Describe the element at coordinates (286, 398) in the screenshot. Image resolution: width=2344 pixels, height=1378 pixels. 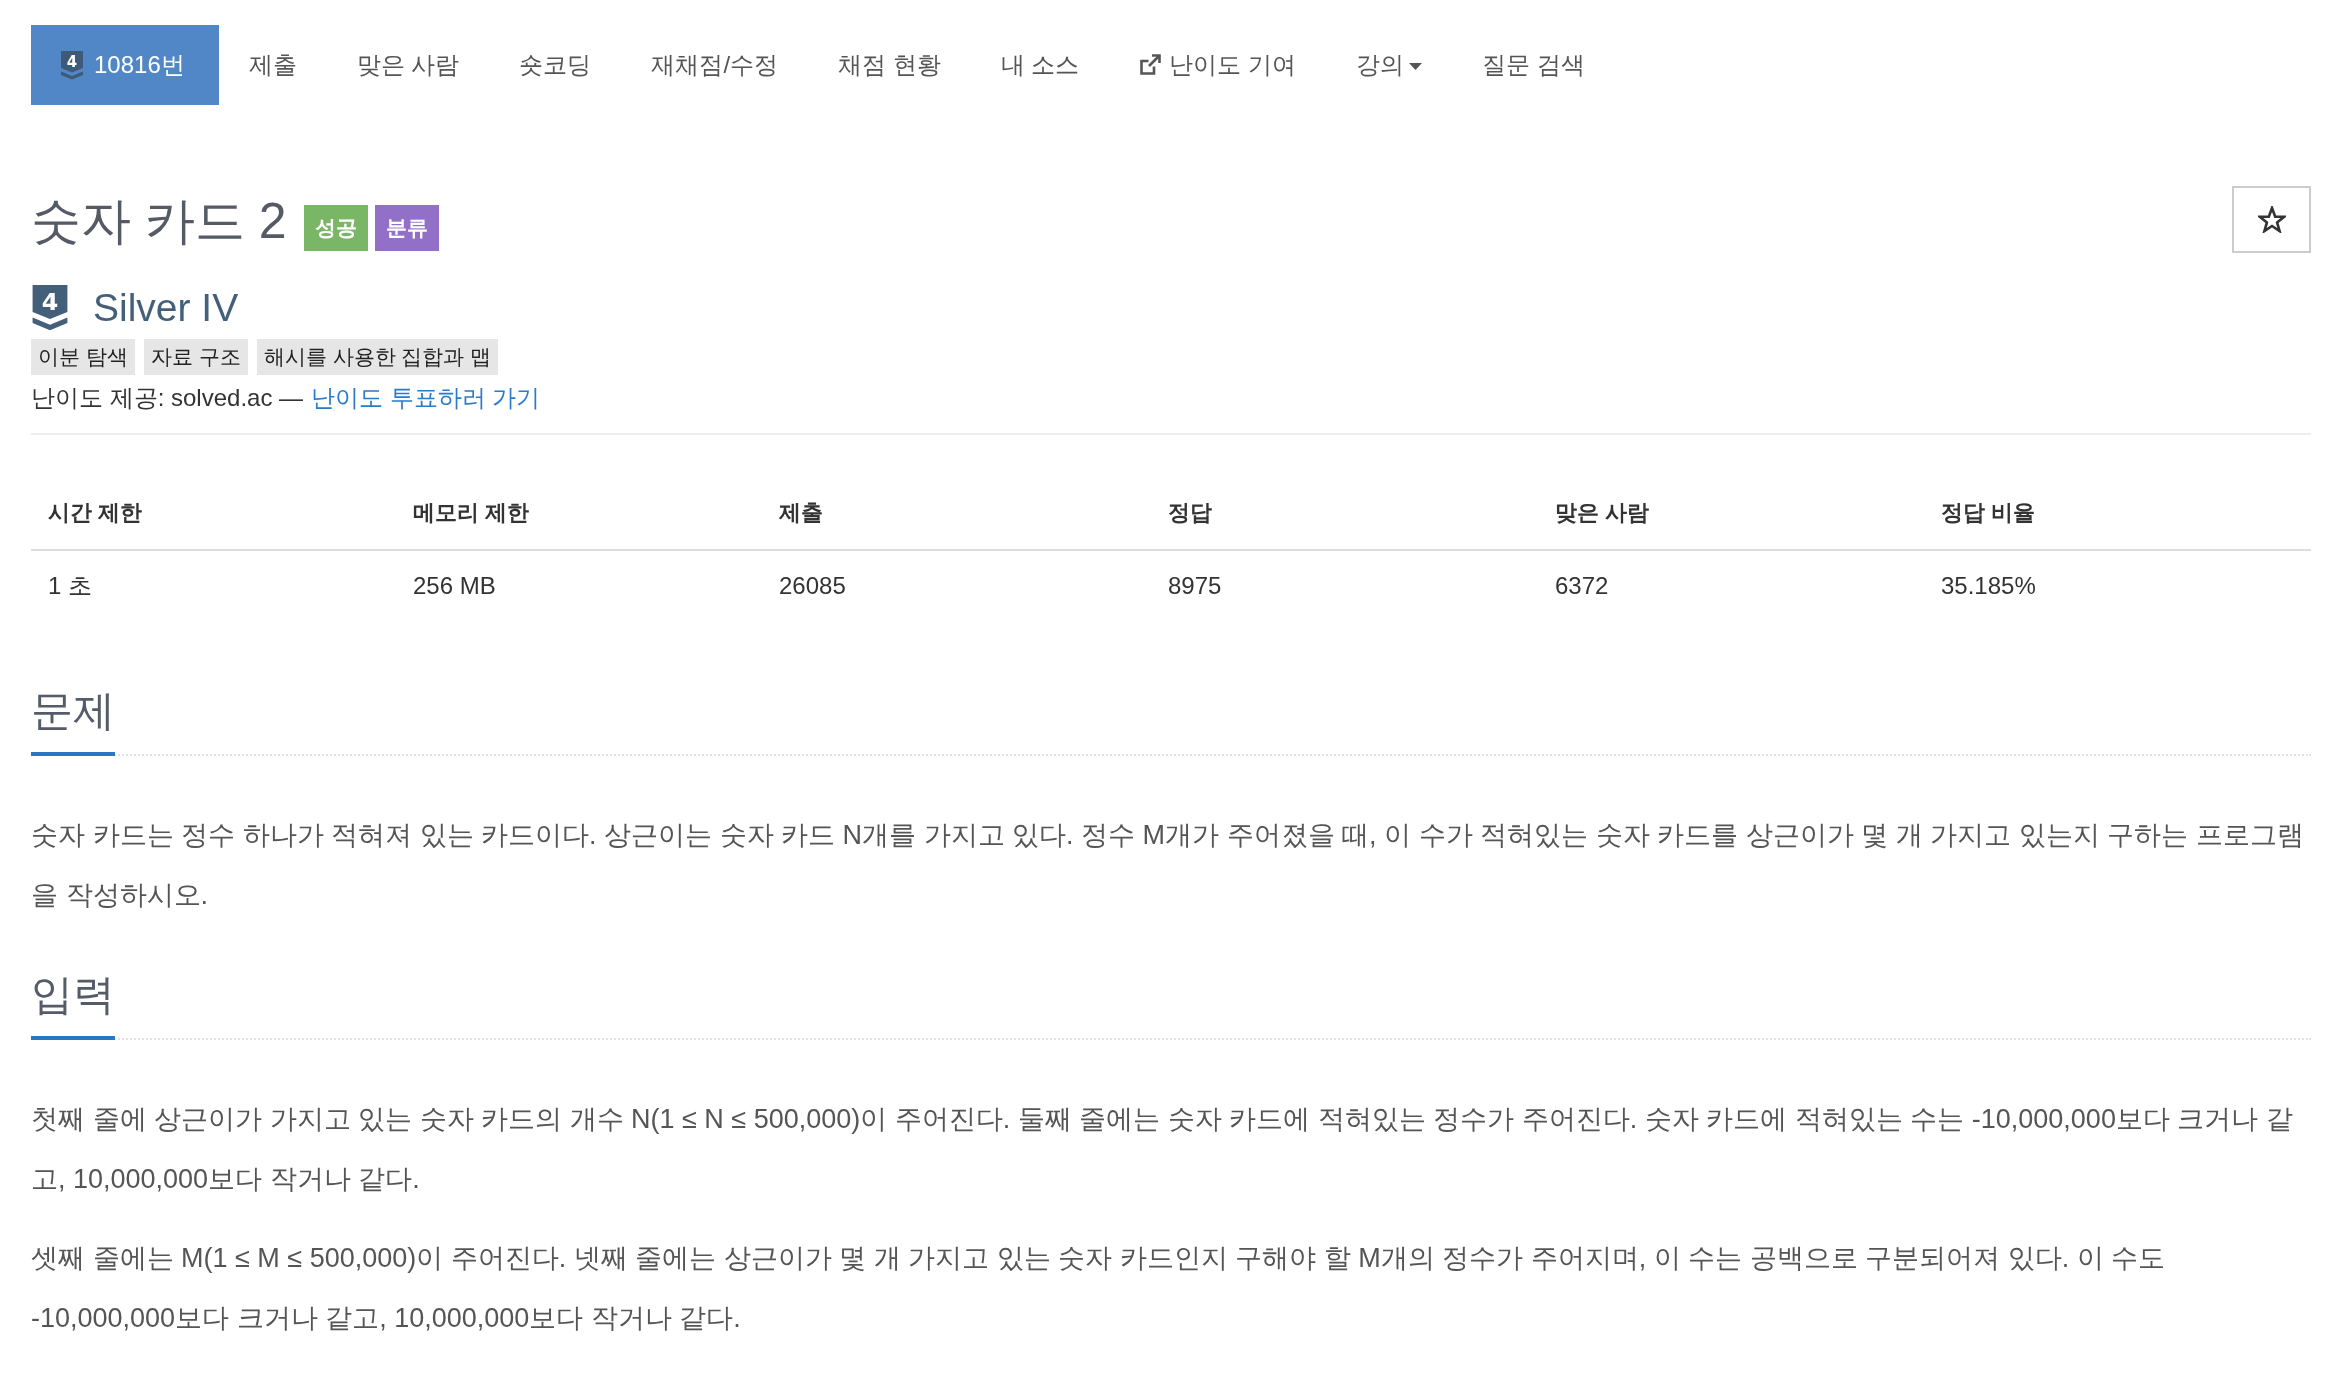
I see `difficulty-credit: 난이도 제공: solved.ac — 난이도 투표하러 가기` at that location.